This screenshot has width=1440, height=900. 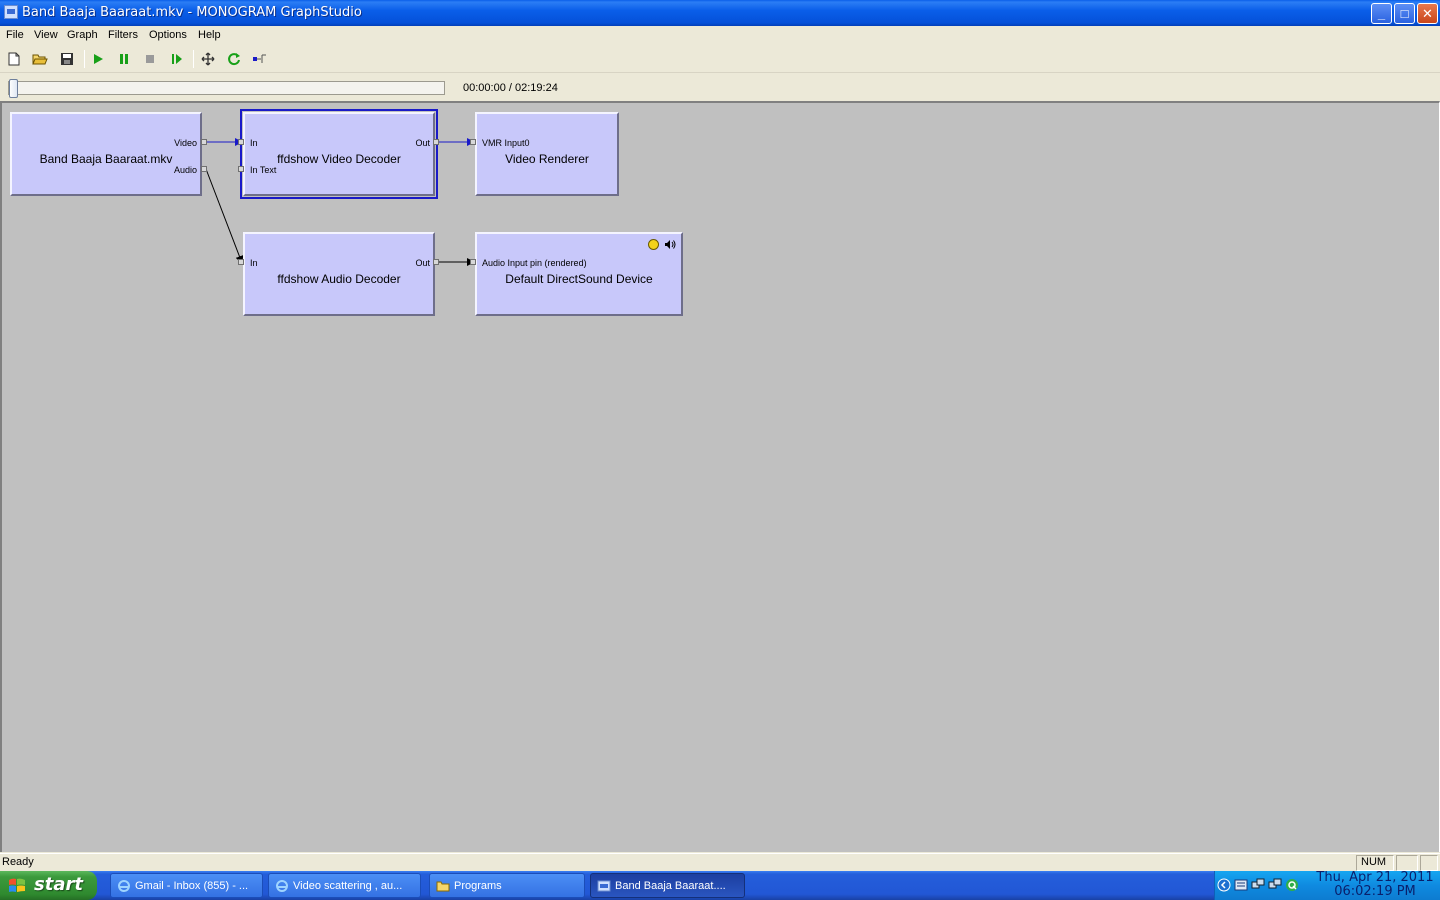 I want to click on menu-filters: Filters, so click(x=123, y=35).